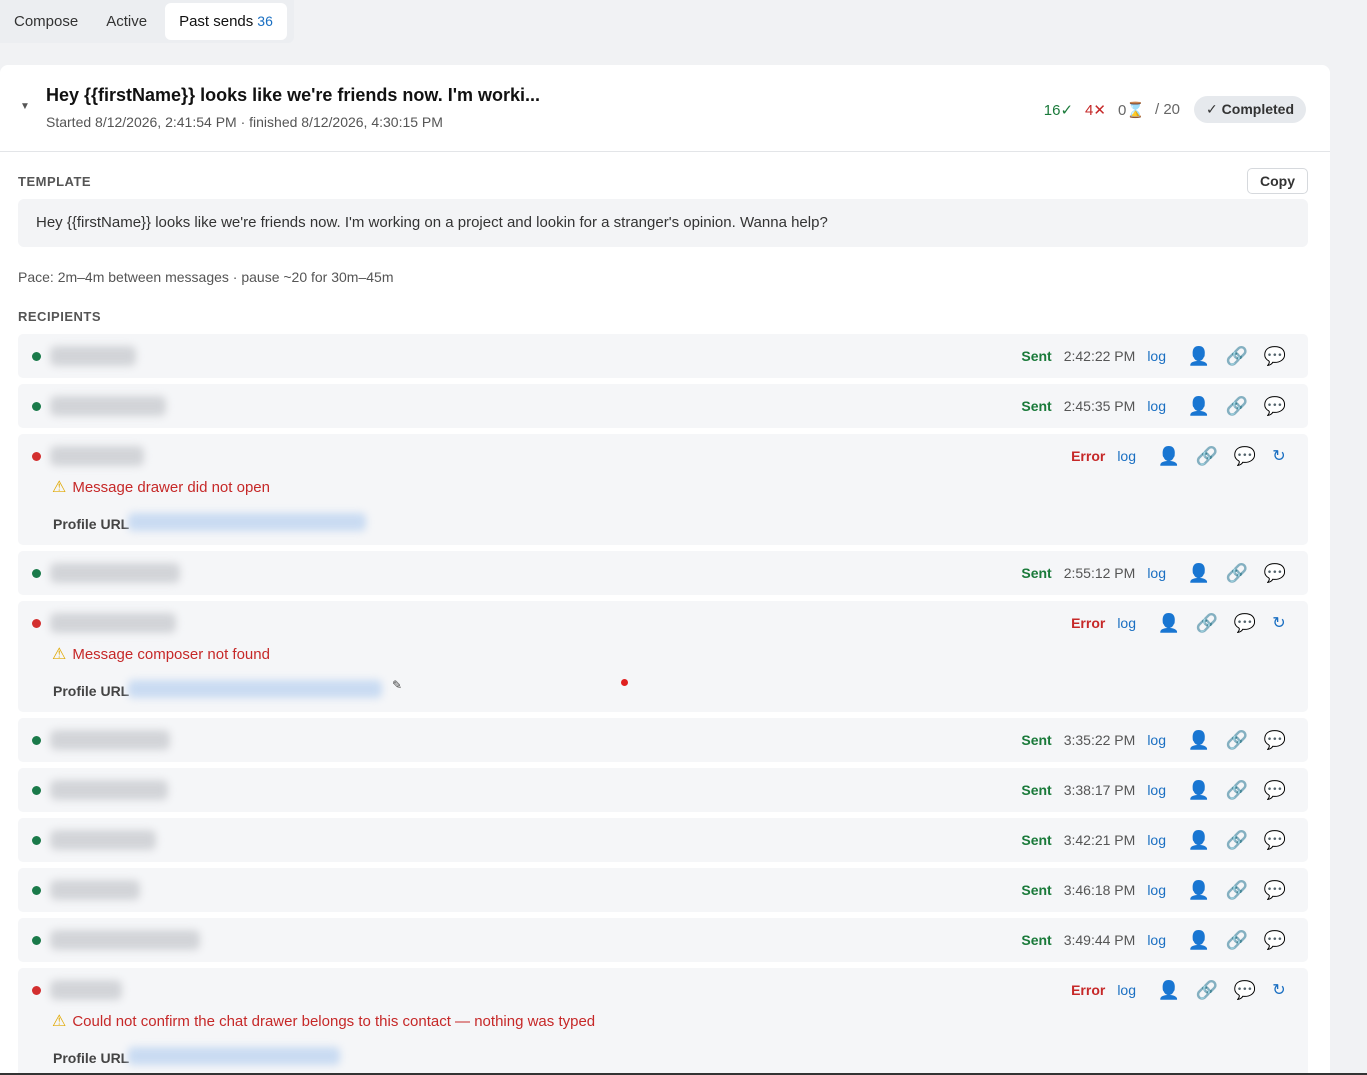 This screenshot has width=1367, height=1075. Describe the element at coordinates (397, 685) in the screenshot. I see `pencil-icon: ✎` at that location.